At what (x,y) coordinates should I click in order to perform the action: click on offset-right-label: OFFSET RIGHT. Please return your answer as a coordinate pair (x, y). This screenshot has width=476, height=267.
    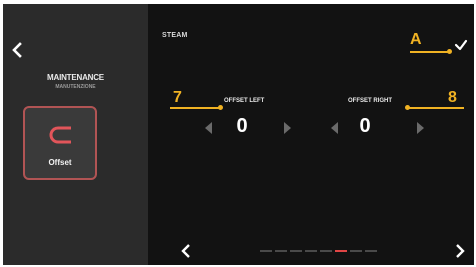
    Looking at the image, I should click on (370, 101).